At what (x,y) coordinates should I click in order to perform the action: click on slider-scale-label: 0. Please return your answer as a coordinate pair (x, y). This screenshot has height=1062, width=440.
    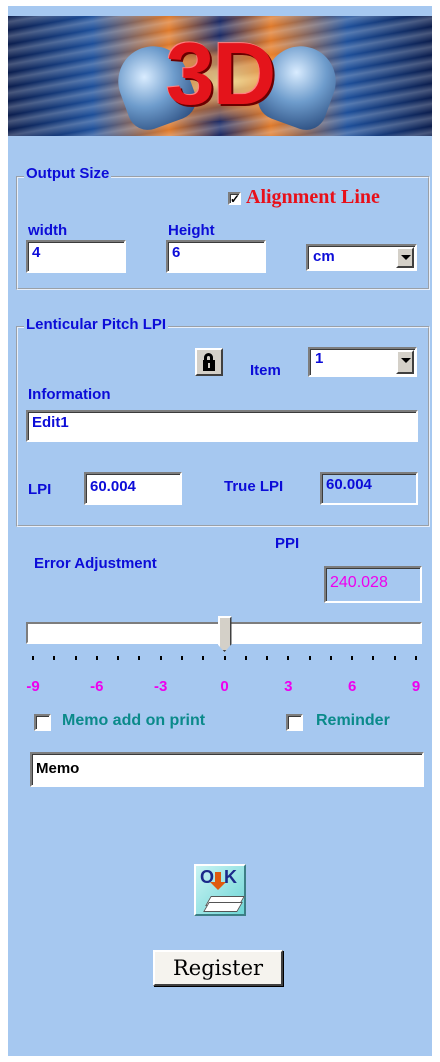
    Looking at the image, I should click on (224, 686).